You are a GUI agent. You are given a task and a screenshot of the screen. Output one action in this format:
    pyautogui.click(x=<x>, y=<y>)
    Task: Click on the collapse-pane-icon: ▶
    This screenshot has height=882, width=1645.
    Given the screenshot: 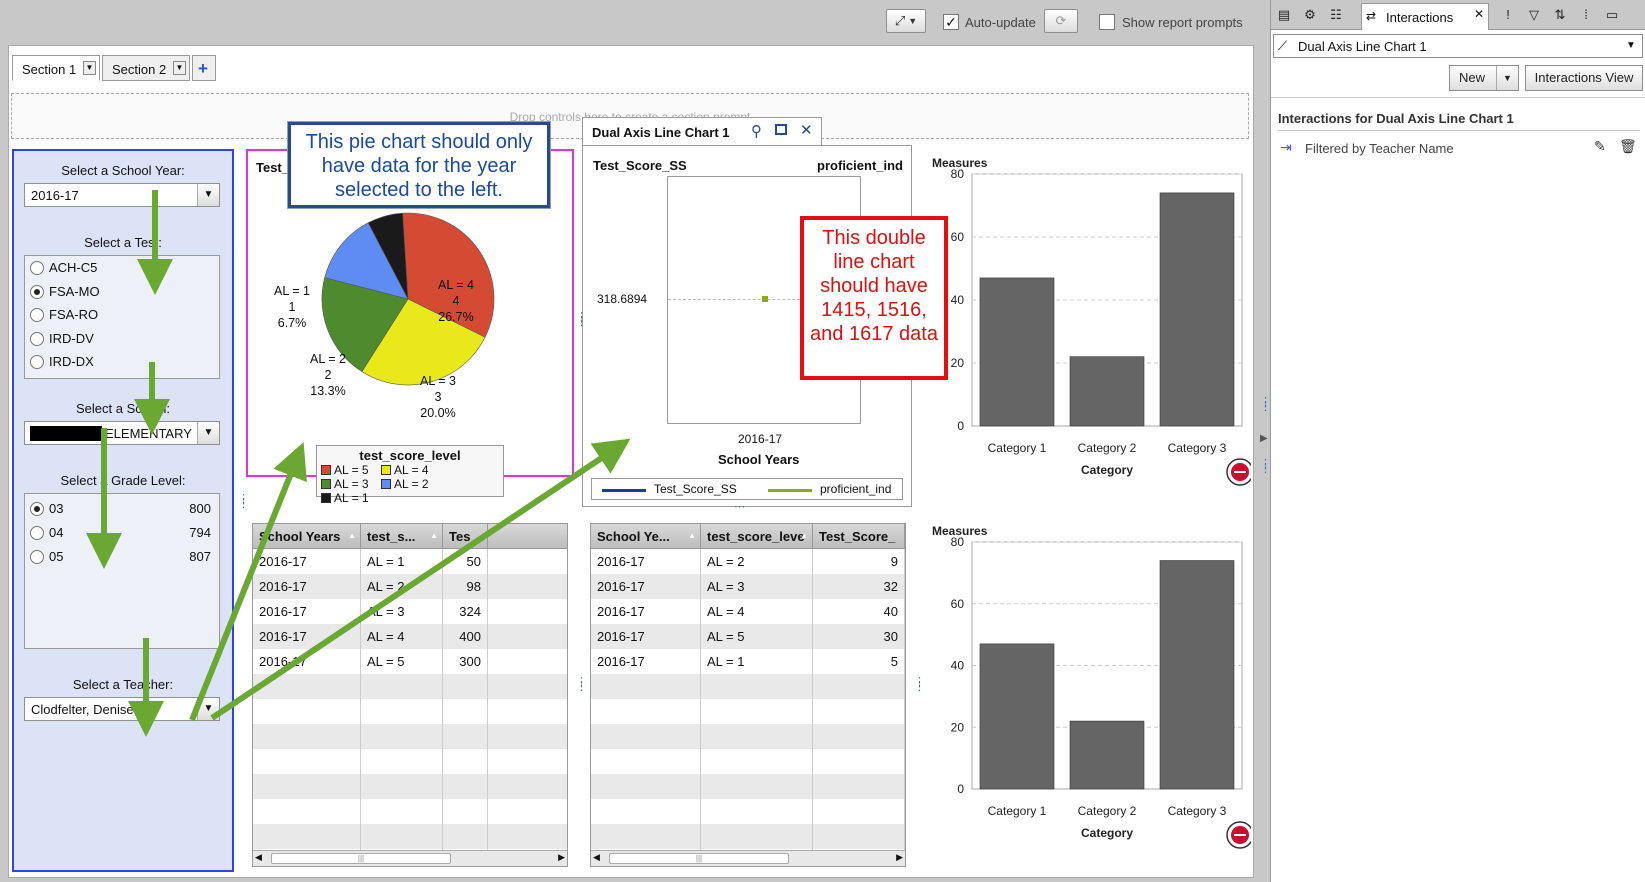 What is the action you would take?
    pyautogui.click(x=1264, y=438)
    